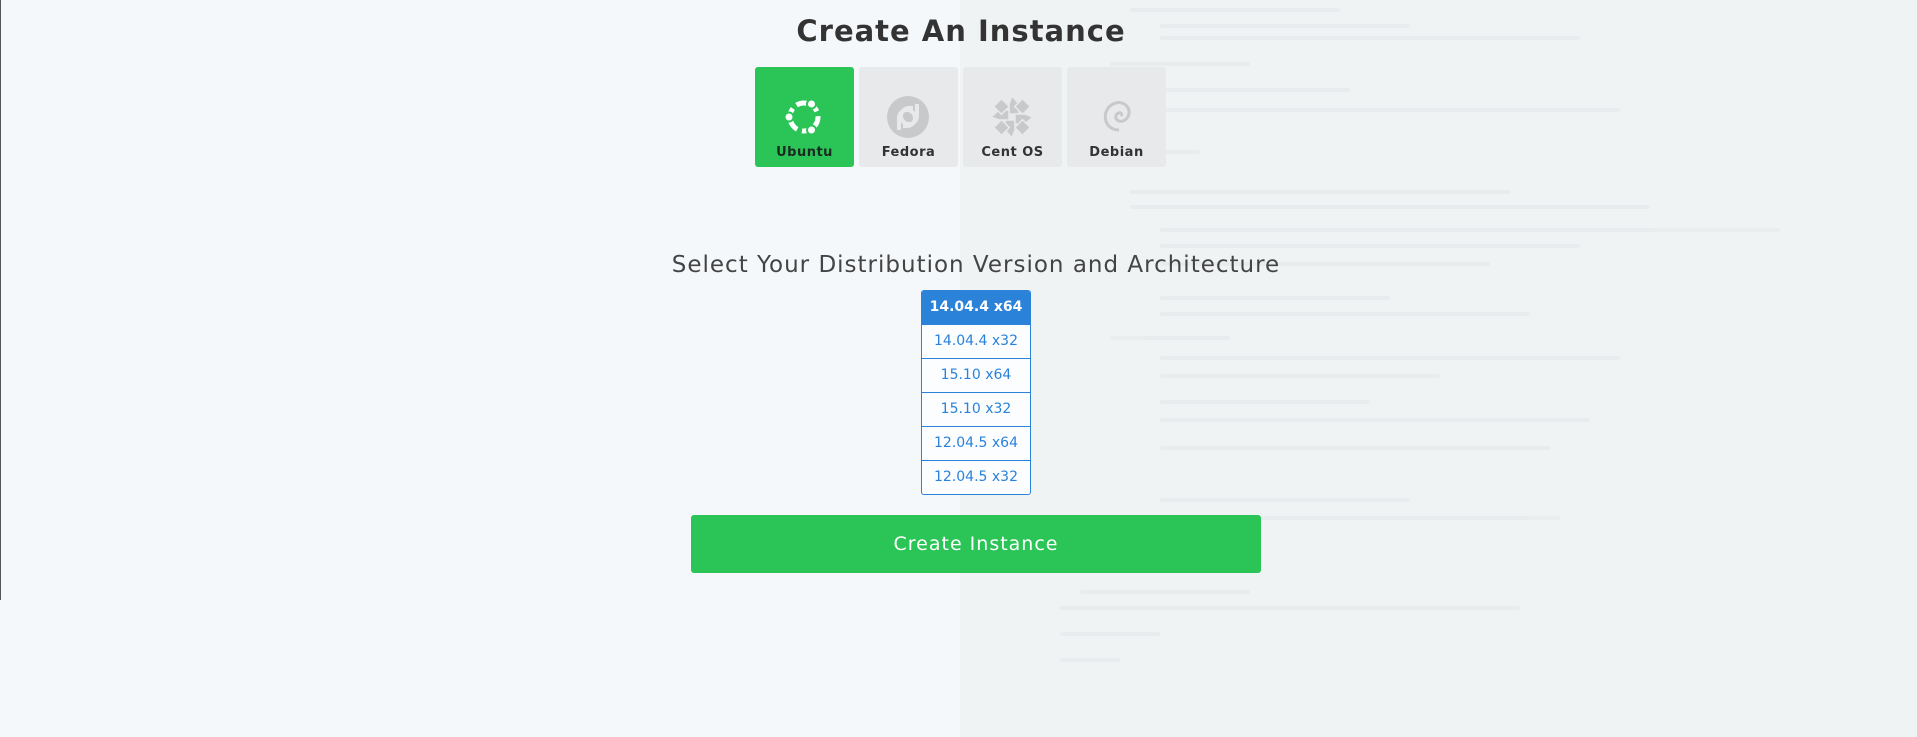 The width and height of the screenshot is (1917, 737). Describe the element at coordinates (976, 341) in the screenshot. I see `version-option: 14.04.4 x32` at that location.